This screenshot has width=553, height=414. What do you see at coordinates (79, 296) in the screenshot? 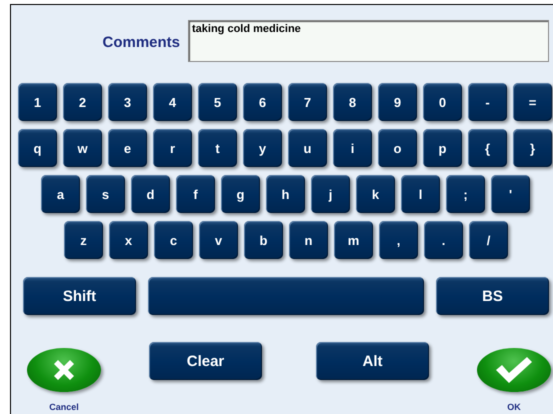
I see `shift-key: Shift` at bounding box center [79, 296].